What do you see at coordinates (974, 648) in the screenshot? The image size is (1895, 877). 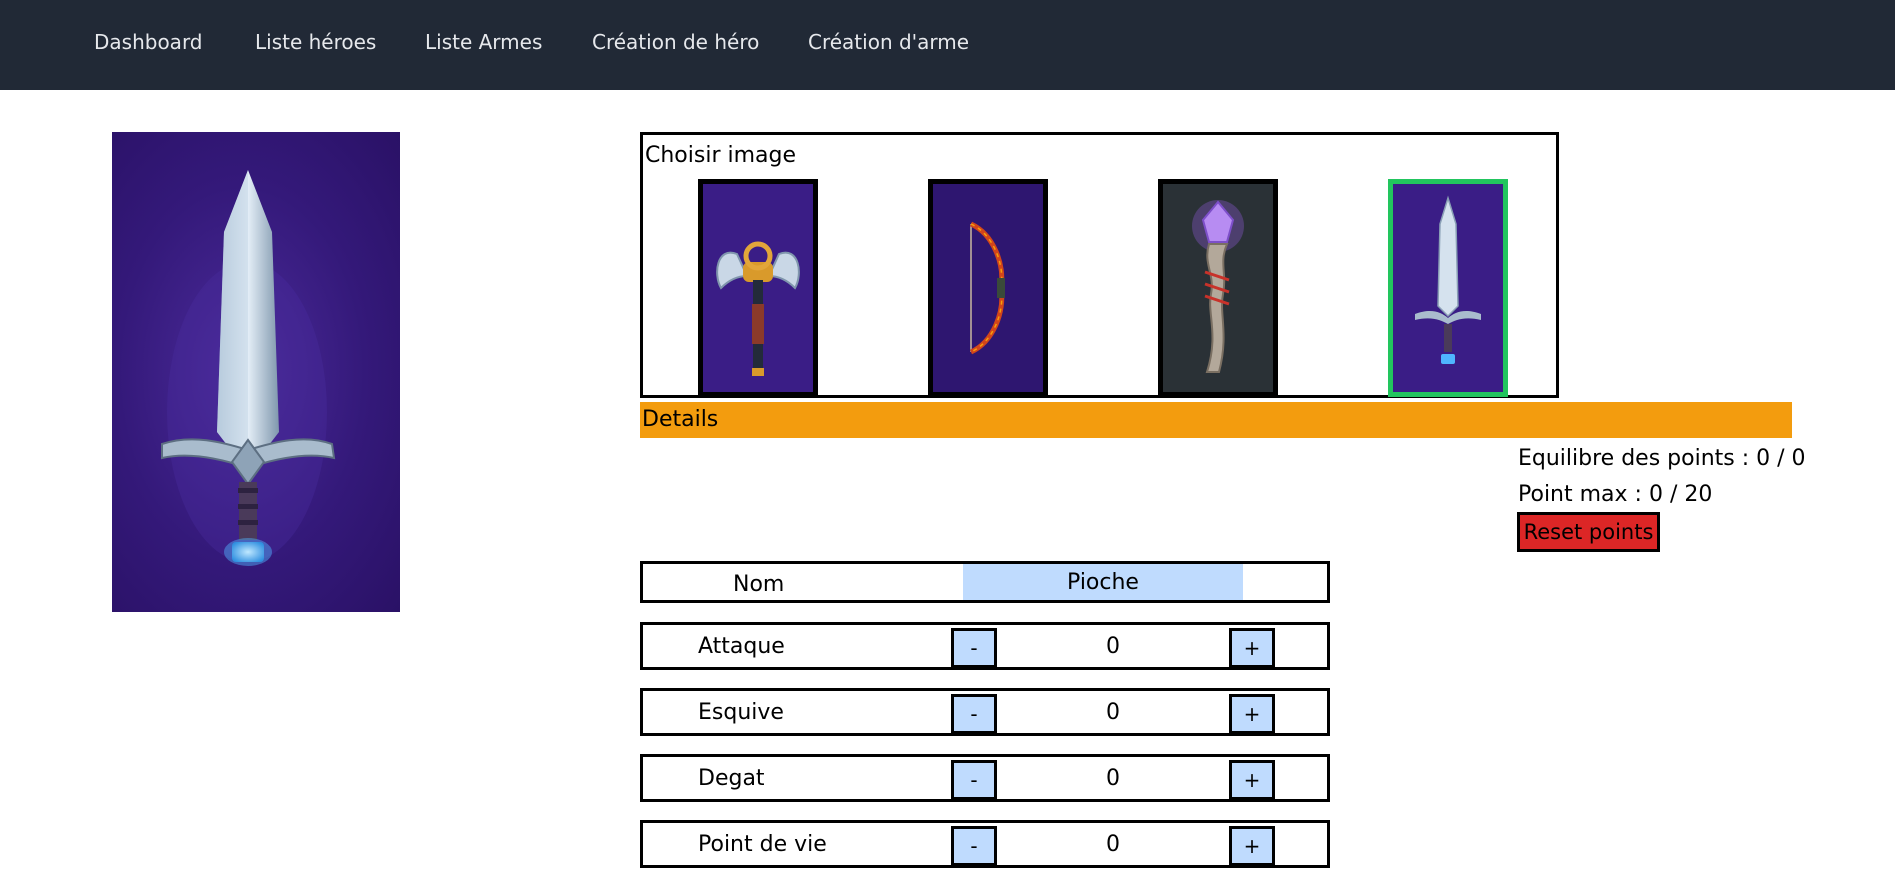 I see `decrement-attaque-button: -` at bounding box center [974, 648].